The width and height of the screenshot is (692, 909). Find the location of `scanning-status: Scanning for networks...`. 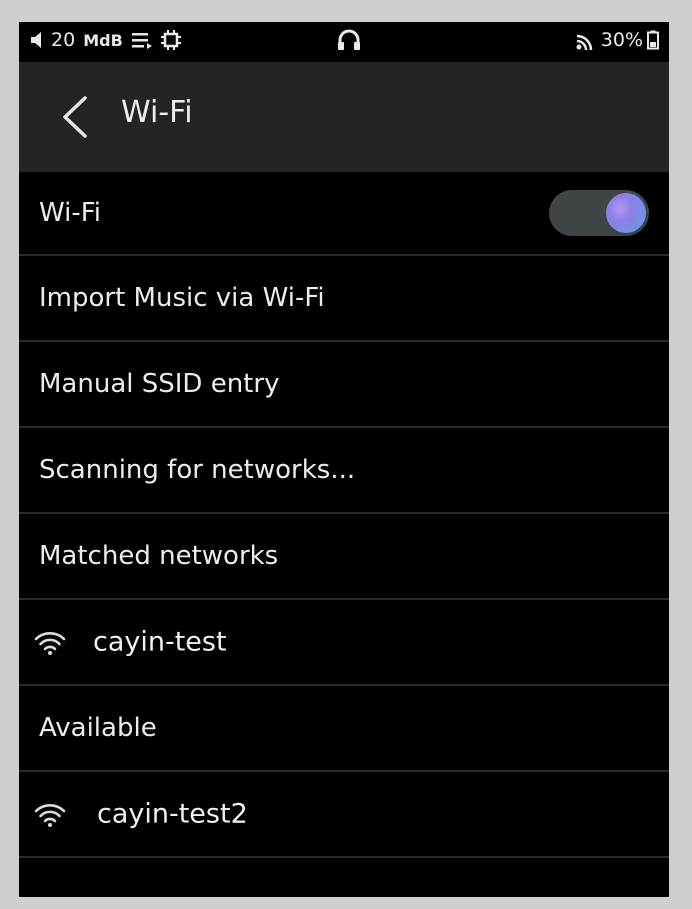

scanning-status: Scanning for networks... is located at coordinates (197, 470).